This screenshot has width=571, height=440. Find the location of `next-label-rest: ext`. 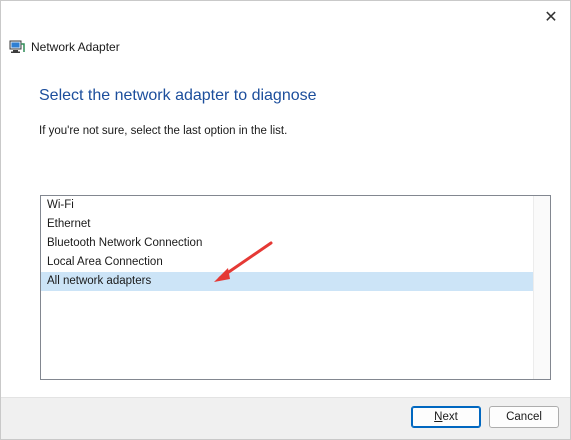

next-label-rest: ext is located at coordinates (450, 417).